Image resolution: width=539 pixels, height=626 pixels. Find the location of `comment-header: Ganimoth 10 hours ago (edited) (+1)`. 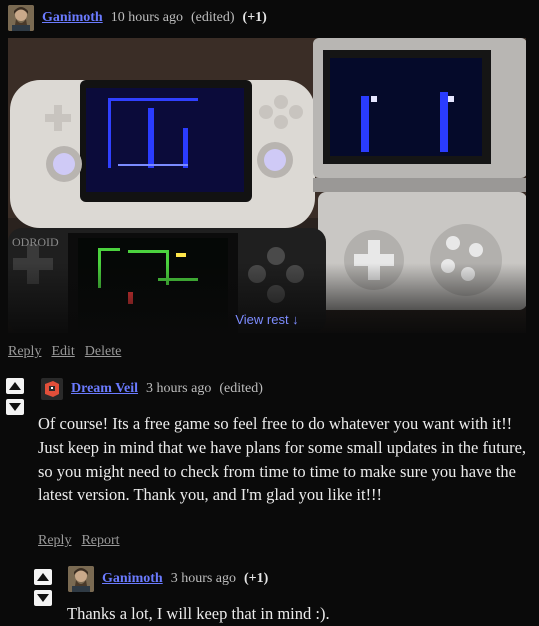

comment-header: Ganimoth 10 hours ago (edited) (+1) is located at coordinates (137, 18).